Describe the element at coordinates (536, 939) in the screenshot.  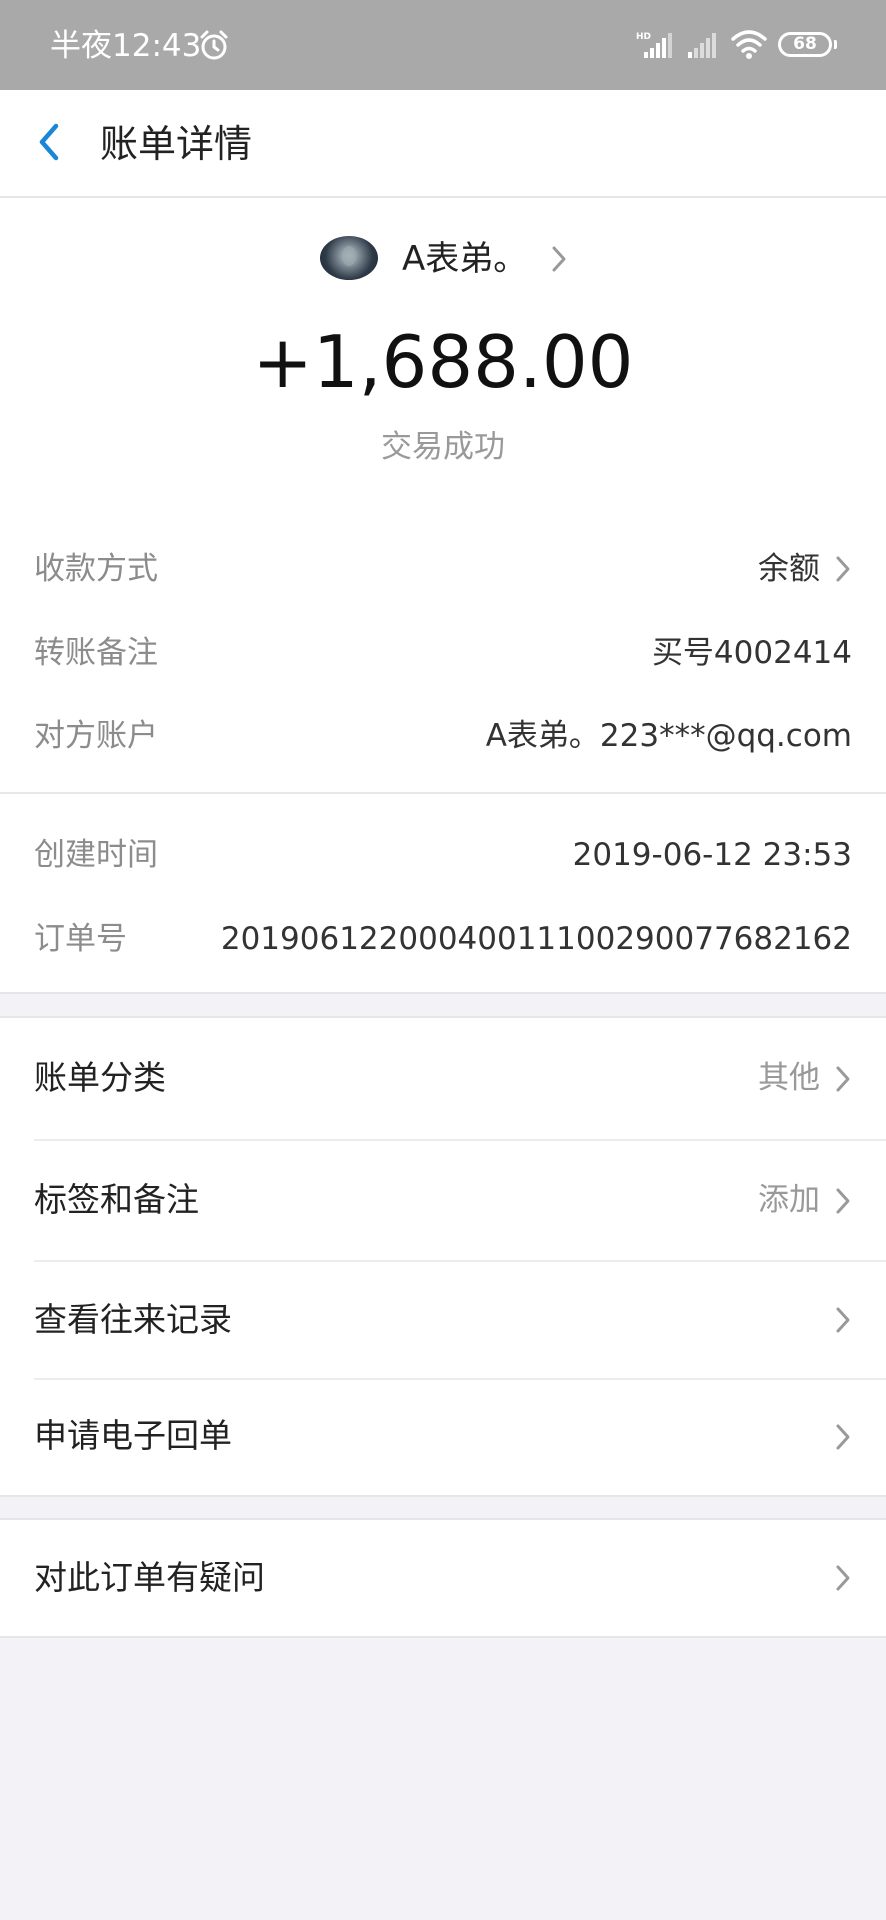
I see `detail-value: 20190612200040011100290077682162` at that location.